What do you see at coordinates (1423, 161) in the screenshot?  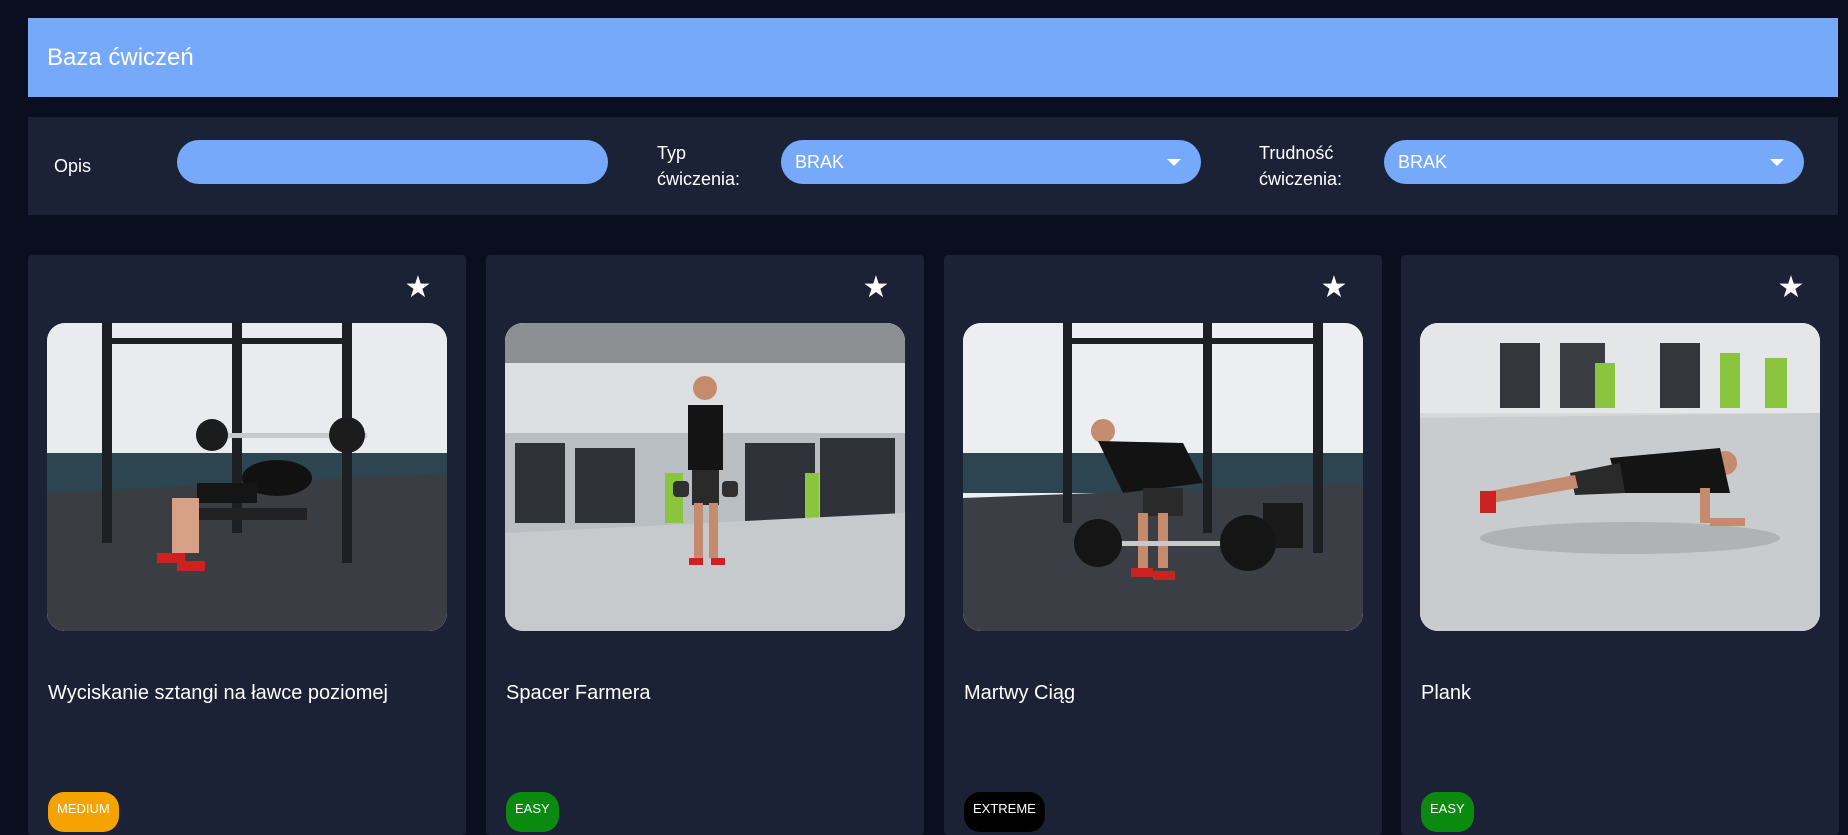 I see `difficulty-select-value: BRAK` at bounding box center [1423, 161].